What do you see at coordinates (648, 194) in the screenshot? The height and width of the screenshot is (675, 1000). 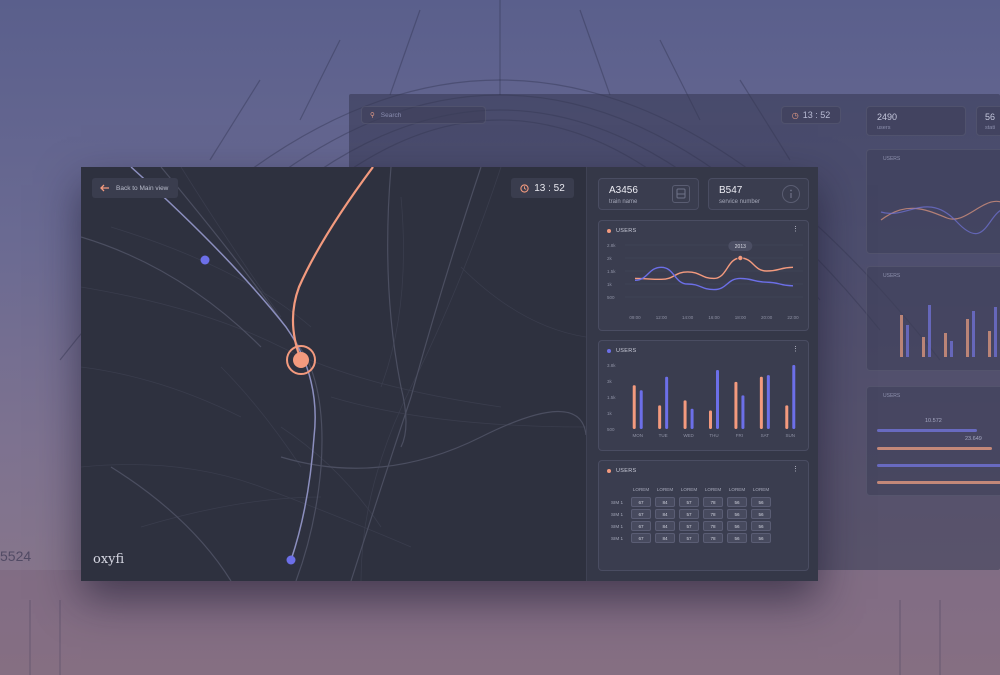 I see `train-name-card: A3456 train name` at bounding box center [648, 194].